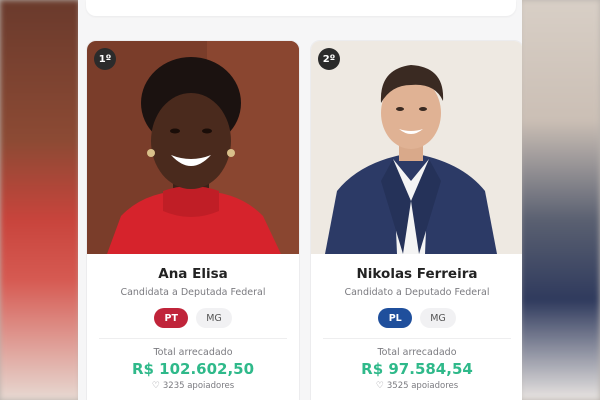  Describe the element at coordinates (193, 292) in the screenshot. I see `candidate-role: Candidata a Deputada Federal` at that location.